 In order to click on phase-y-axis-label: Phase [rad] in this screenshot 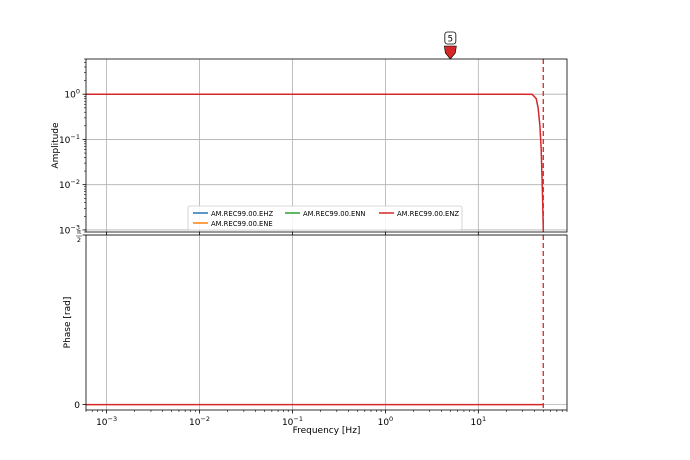, I will do `click(68, 323)`.